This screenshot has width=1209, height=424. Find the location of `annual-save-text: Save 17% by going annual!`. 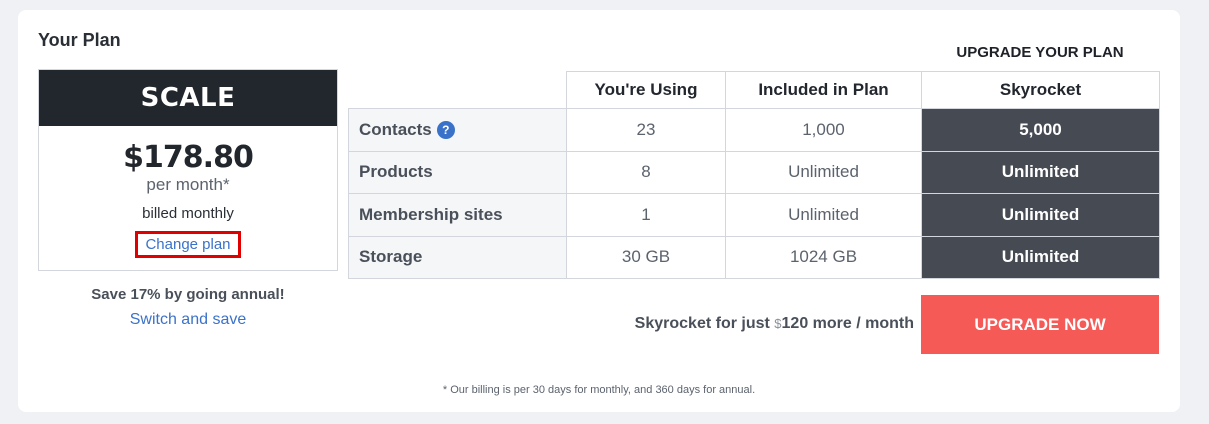

annual-save-text: Save 17% by going annual! is located at coordinates (188, 294).